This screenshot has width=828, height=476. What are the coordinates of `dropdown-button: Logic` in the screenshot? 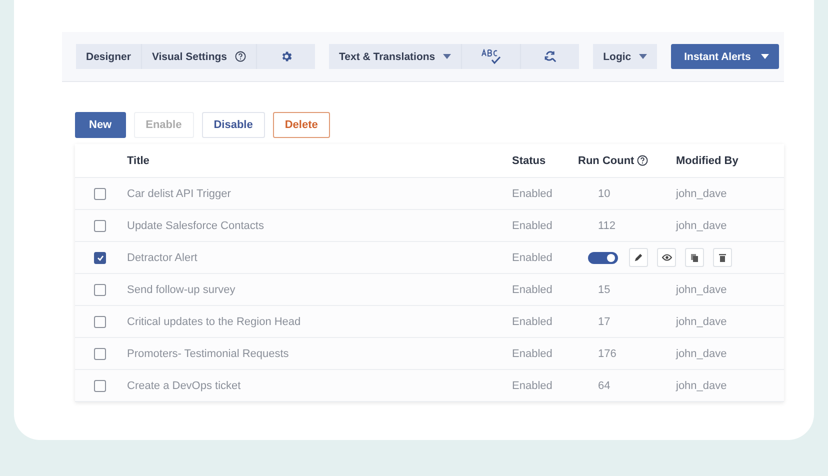 It's located at (625, 56).